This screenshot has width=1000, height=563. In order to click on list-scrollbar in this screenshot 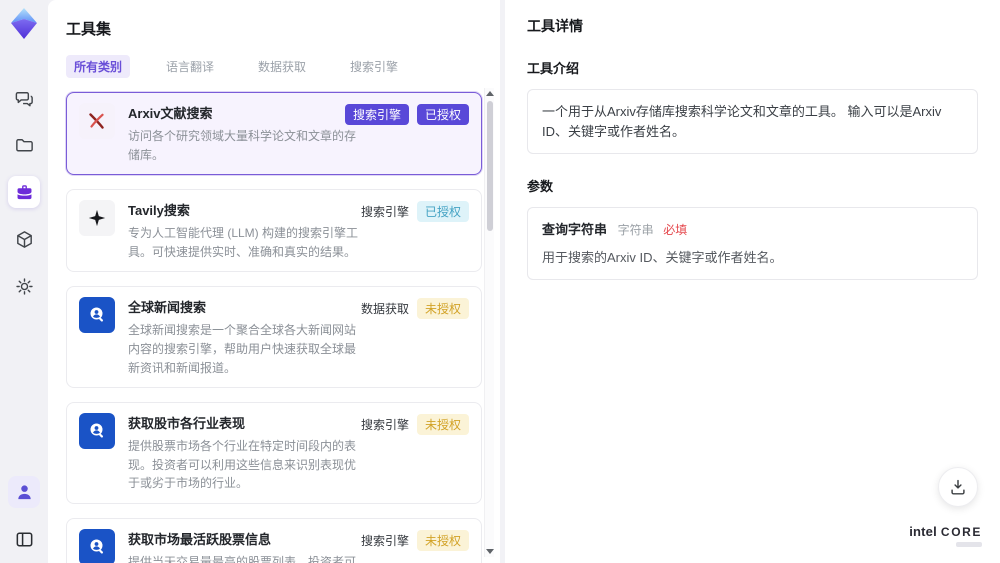, I will do `click(489, 322)`.